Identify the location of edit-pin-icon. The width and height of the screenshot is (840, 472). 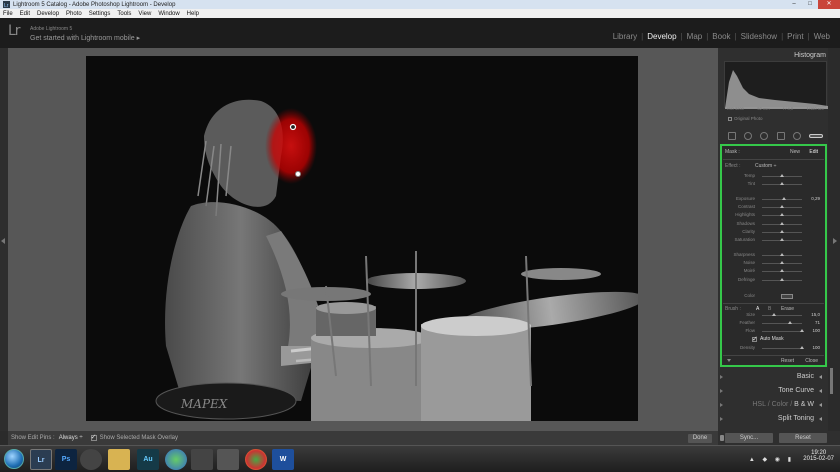
(293, 127).